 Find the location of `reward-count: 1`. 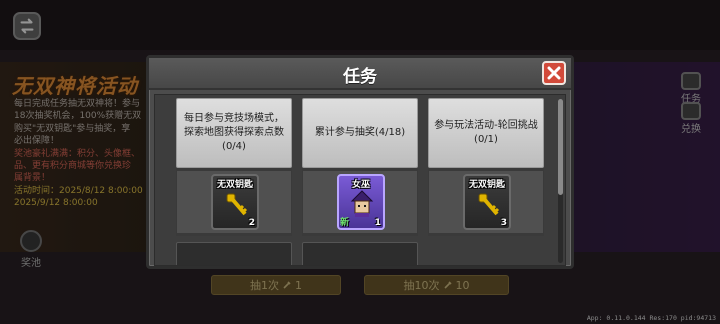

reward-count: 1 is located at coordinates (377, 223).